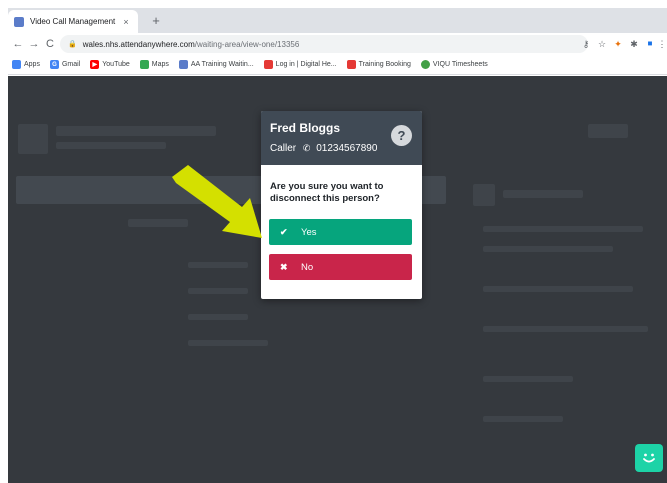 The height and width of the screenshot is (483, 667). What do you see at coordinates (138, 44) in the screenshot?
I see `url-host: wales.nhs.attendanywhere.com` at bounding box center [138, 44].